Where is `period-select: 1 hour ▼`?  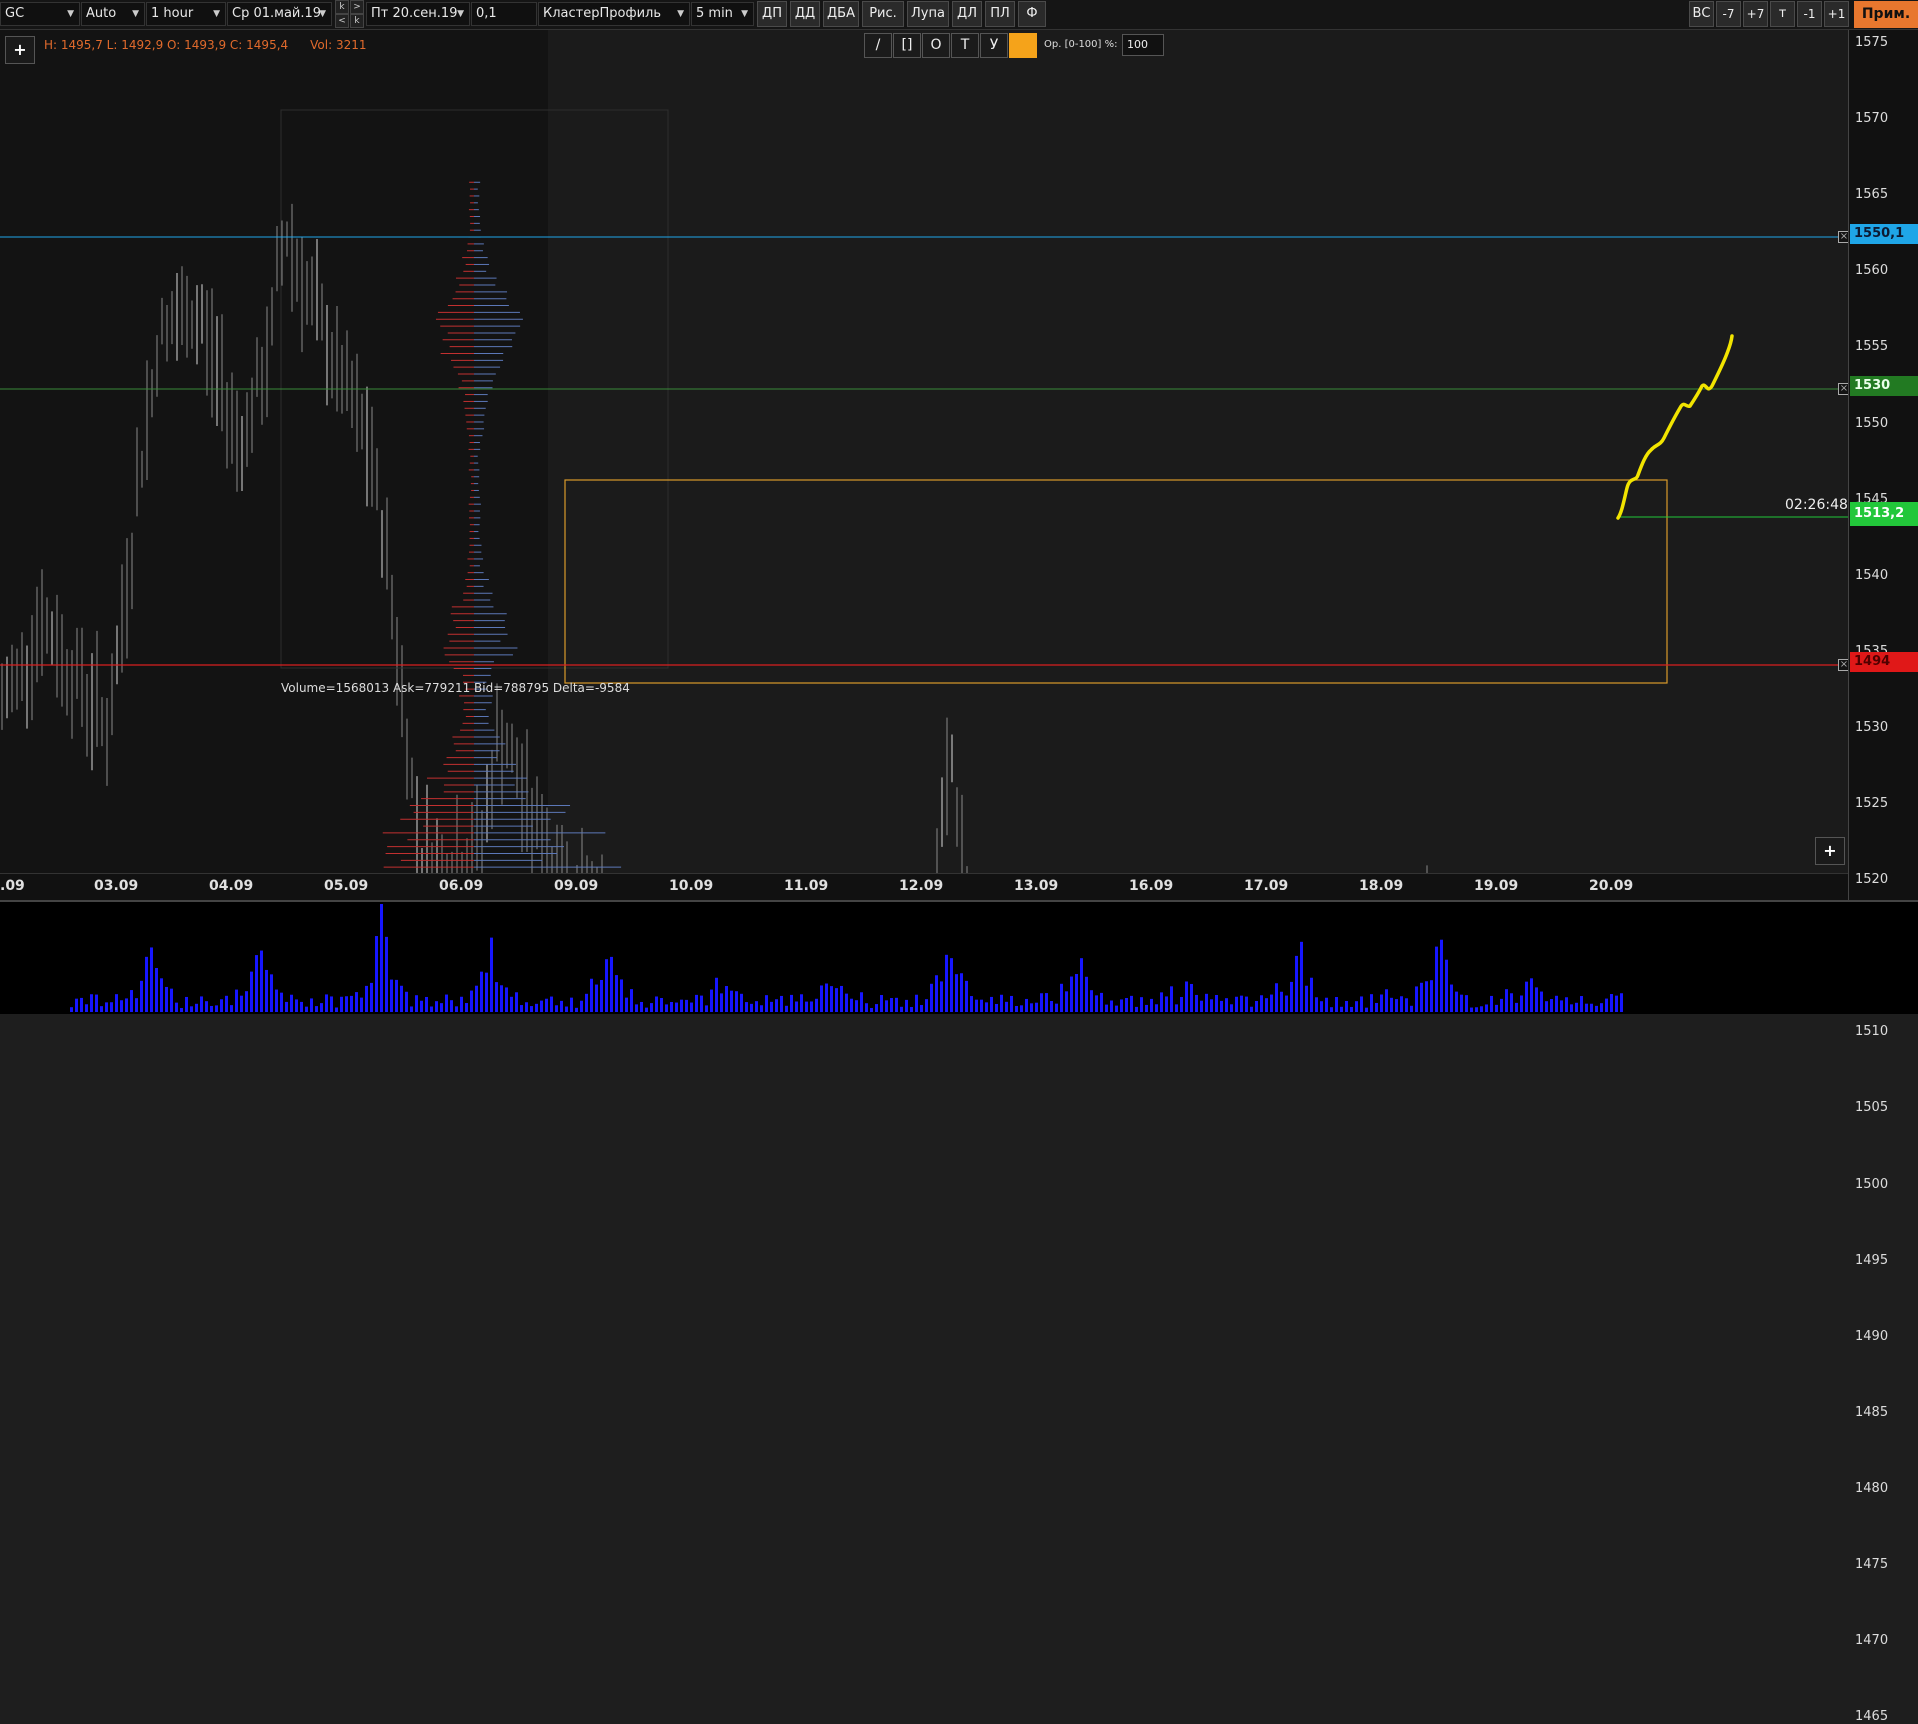
period-select: 1 hour ▼ is located at coordinates (186, 14).